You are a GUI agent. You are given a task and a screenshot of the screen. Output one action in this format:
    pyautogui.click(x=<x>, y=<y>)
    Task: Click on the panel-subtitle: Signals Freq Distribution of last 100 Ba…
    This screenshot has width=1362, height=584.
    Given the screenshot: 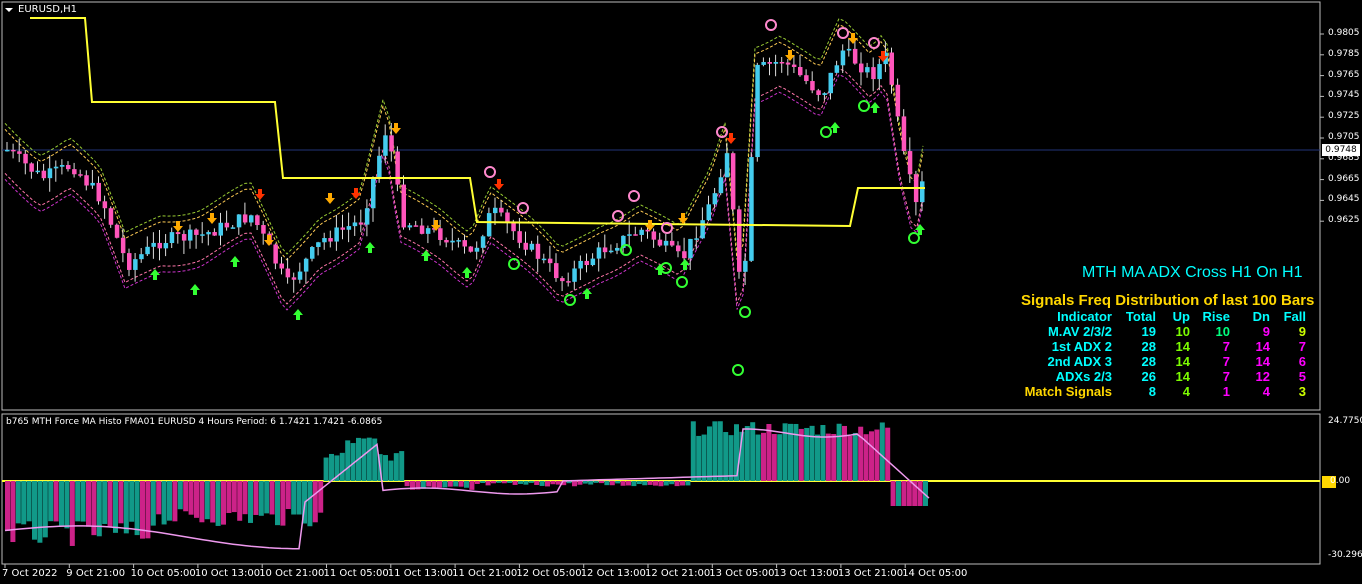 What is the action you would take?
    pyautogui.click(x=1168, y=300)
    